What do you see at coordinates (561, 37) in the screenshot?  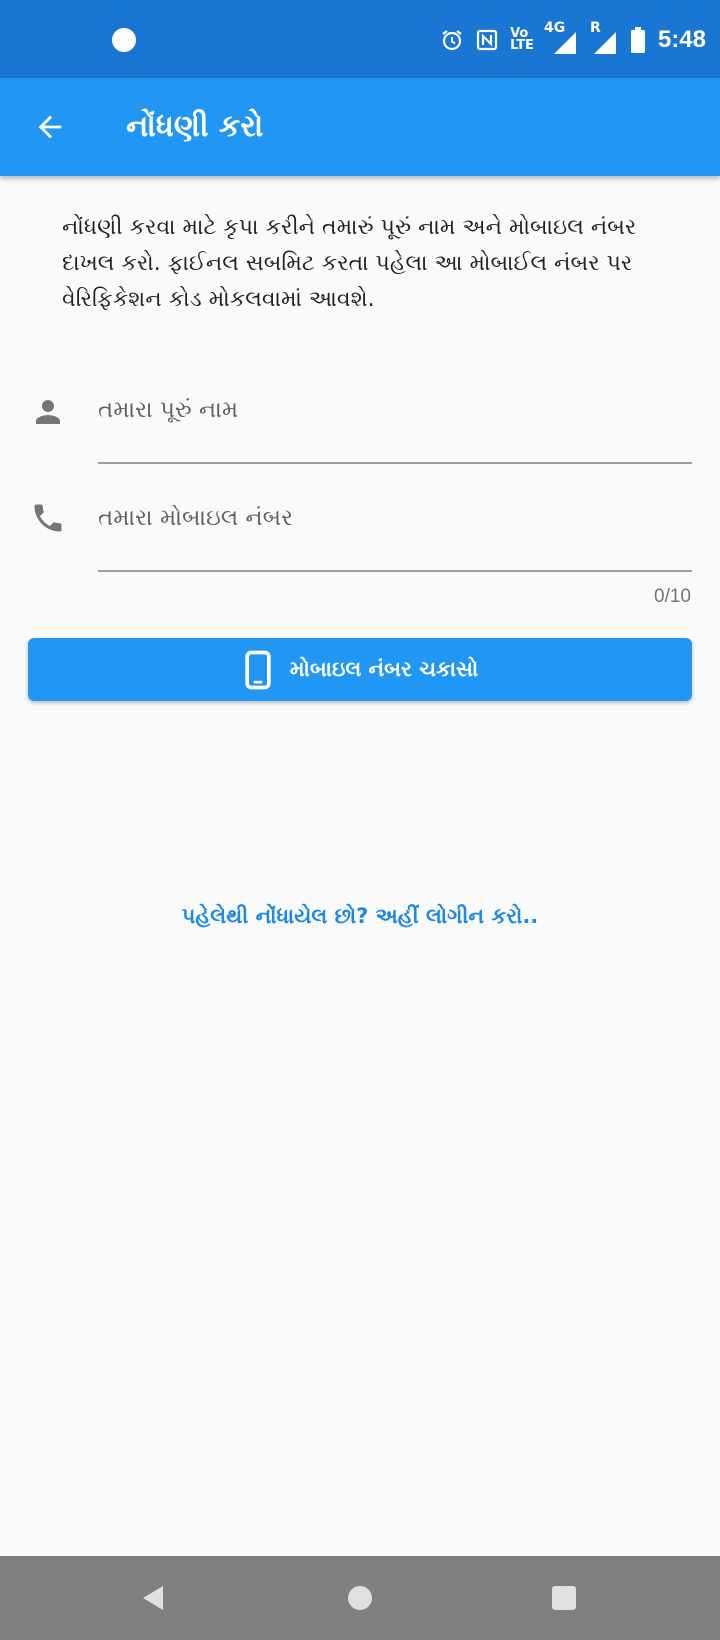 I see `signal-icon: 4G` at bounding box center [561, 37].